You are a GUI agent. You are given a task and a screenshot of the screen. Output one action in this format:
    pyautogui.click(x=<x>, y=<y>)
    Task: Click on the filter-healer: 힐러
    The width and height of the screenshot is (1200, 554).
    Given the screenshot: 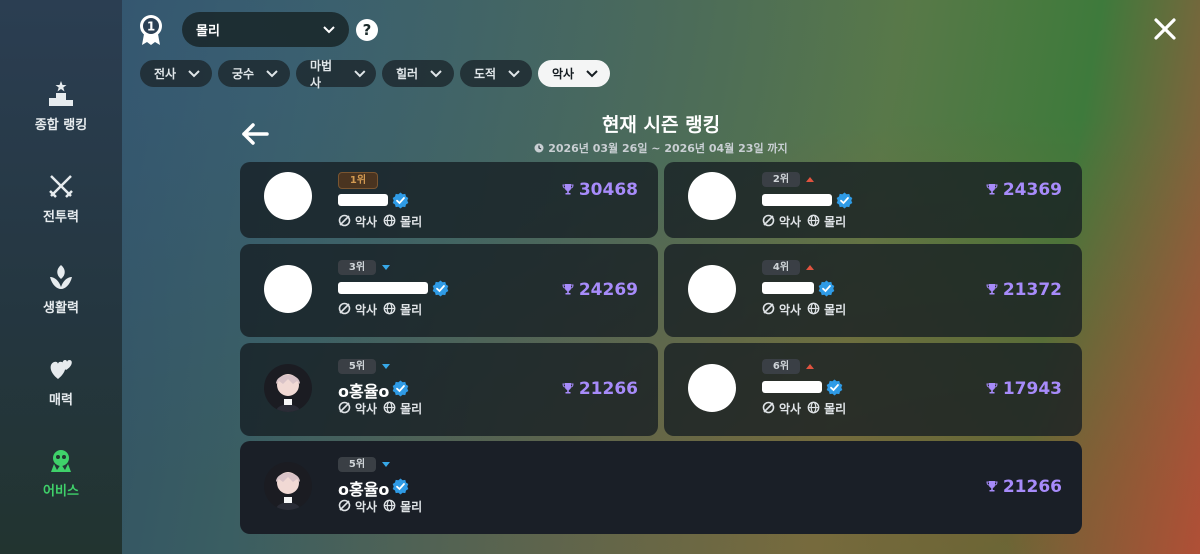 What is the action you would take?
    pyautogui.click(x=418, y=73)
    